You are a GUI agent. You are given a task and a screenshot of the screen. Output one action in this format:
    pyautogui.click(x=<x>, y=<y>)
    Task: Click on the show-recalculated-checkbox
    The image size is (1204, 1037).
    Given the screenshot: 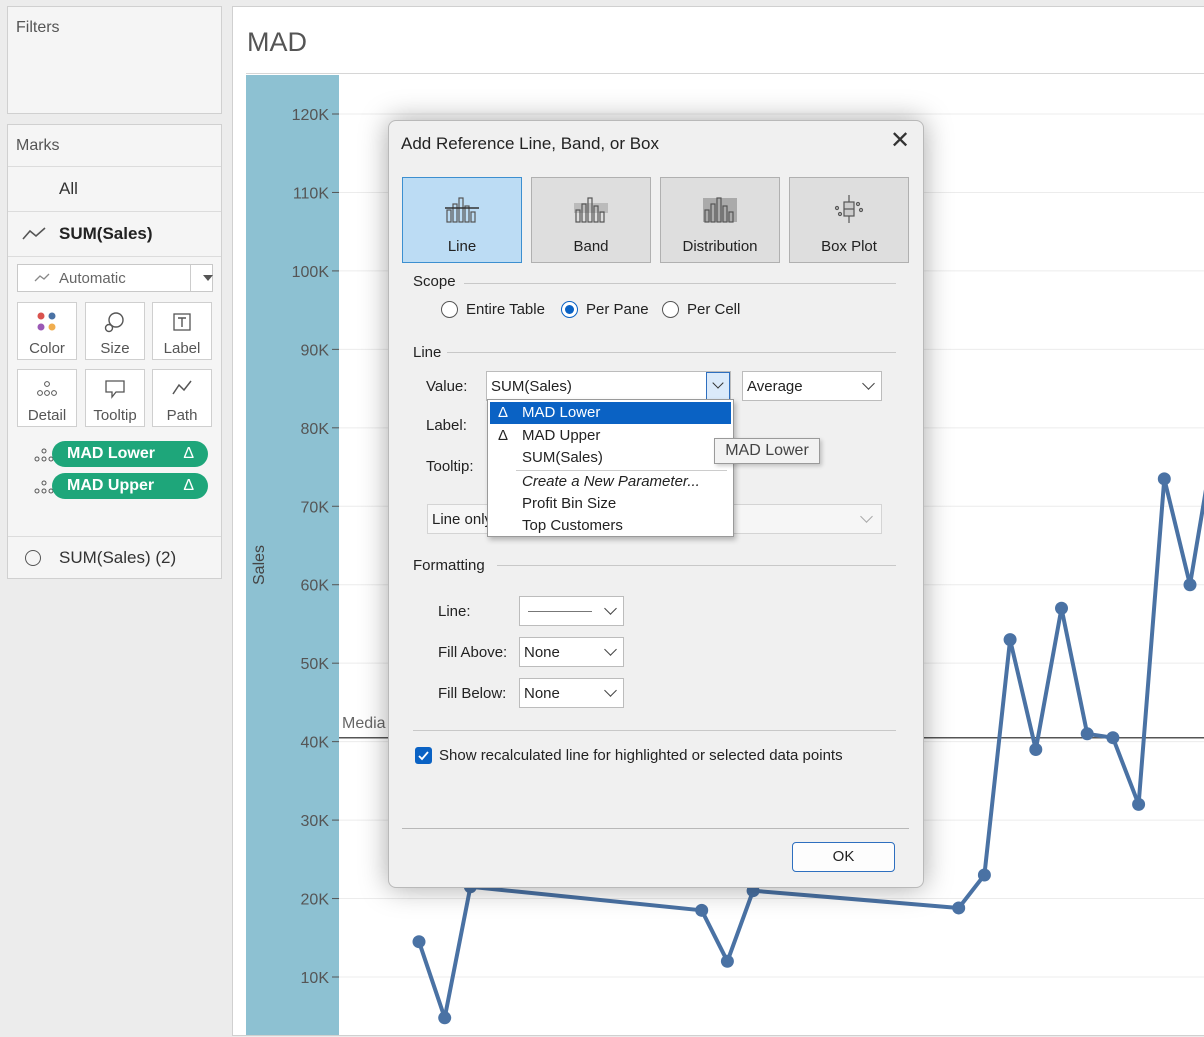 What is the action you would take?
    pyautogui.click(x=423, y=755)
    